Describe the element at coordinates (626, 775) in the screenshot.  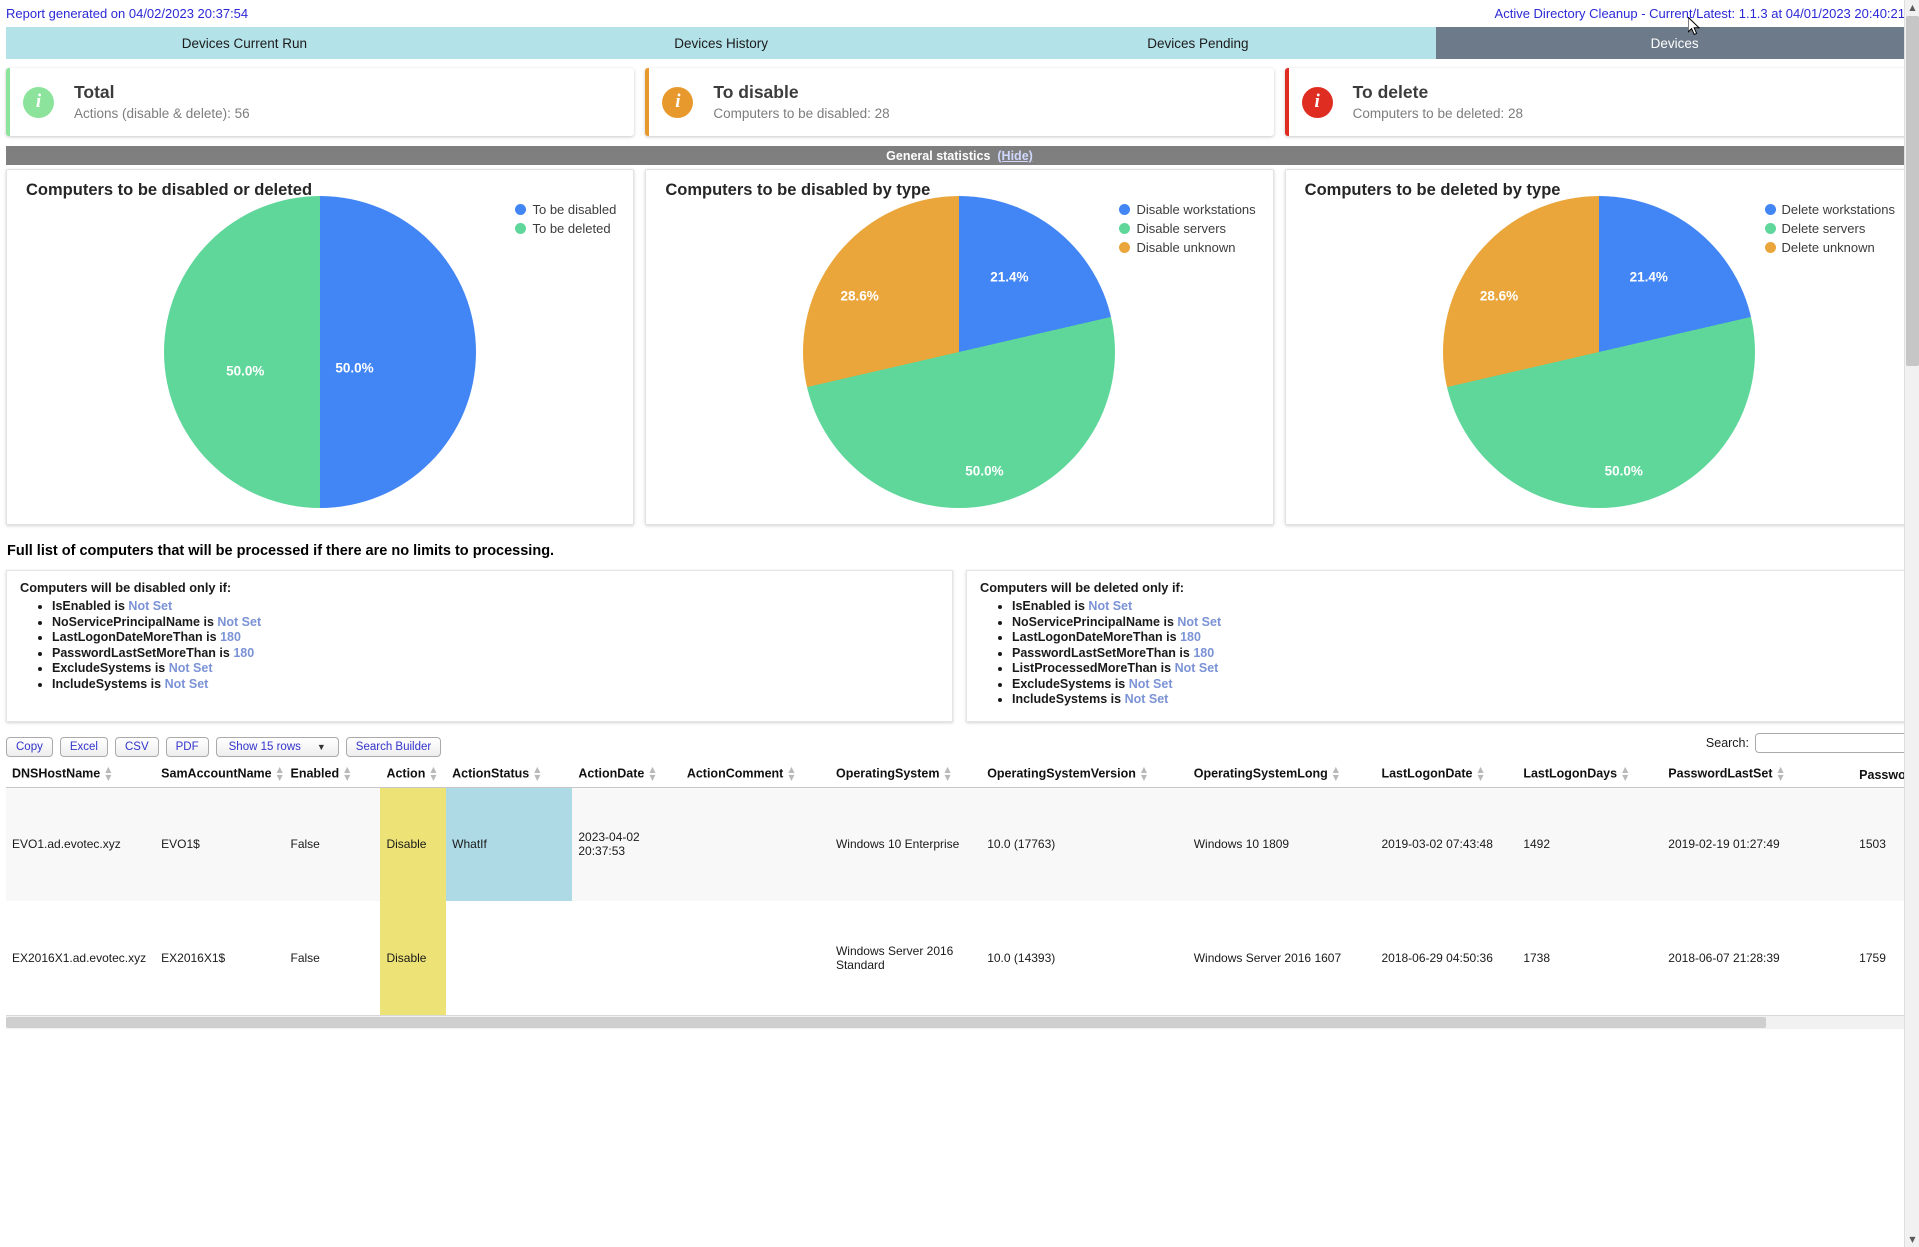
I see `col-actiondate: ActionDate ▲ ▼` at that location.